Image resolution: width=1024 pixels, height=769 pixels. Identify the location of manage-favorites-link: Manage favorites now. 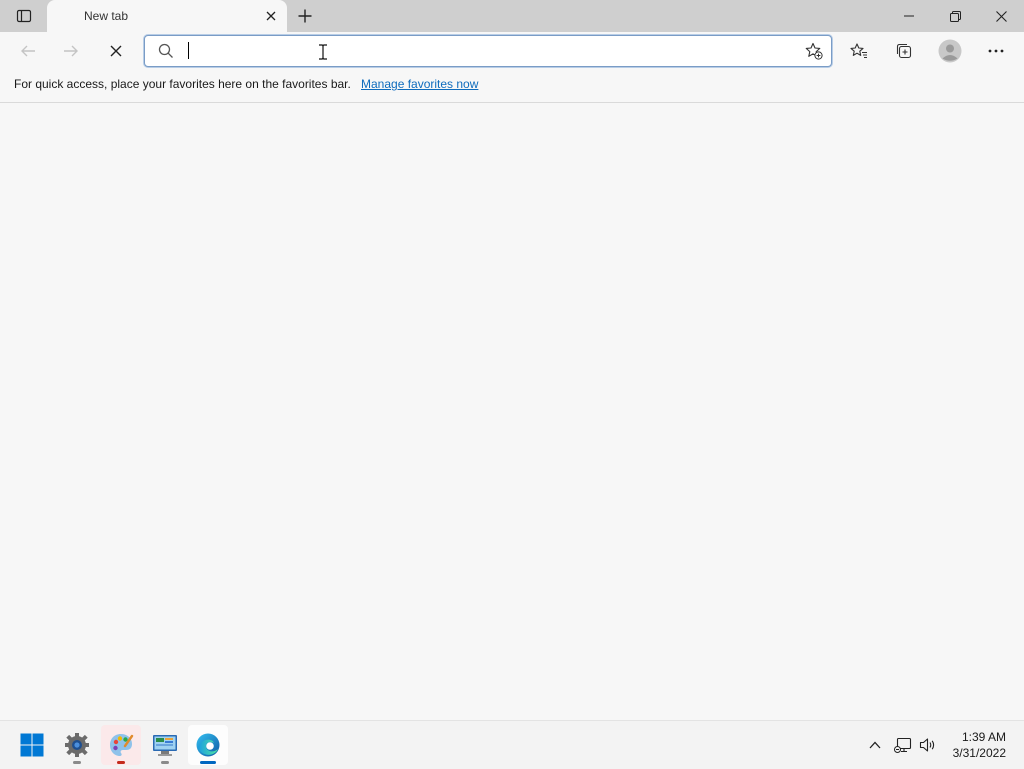
(419, 84).